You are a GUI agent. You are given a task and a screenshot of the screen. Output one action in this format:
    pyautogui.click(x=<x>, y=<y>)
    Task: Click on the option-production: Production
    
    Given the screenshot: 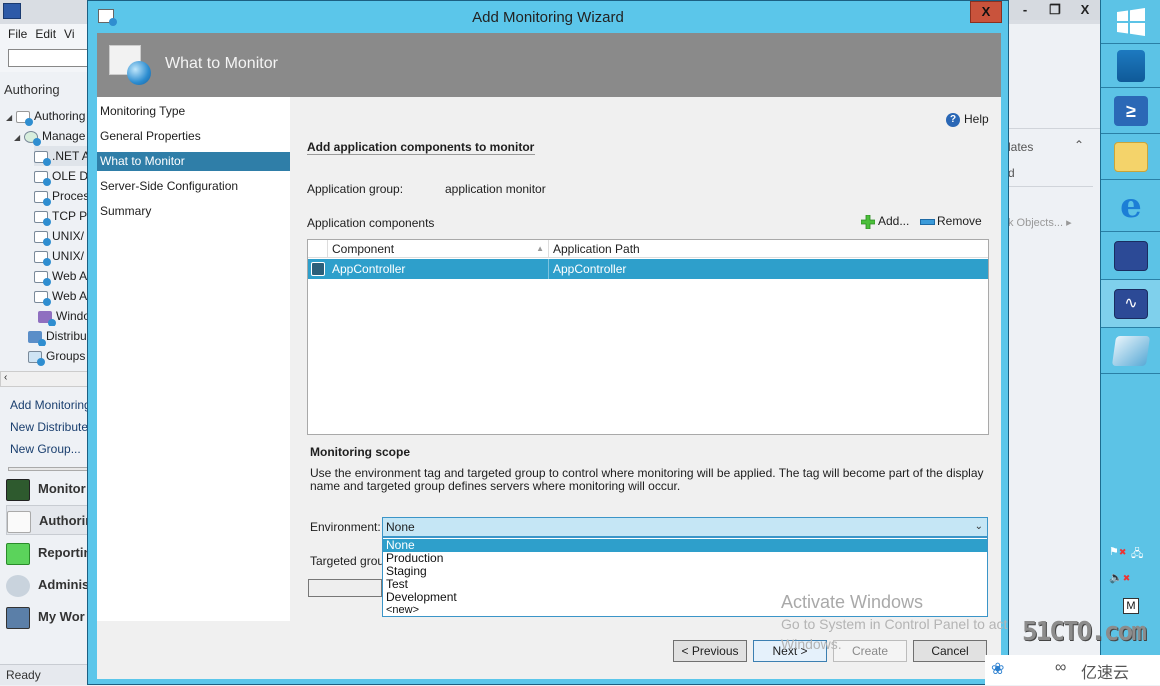 What is the action you would take?
    pyautogui.click(x=685, y=558)
    